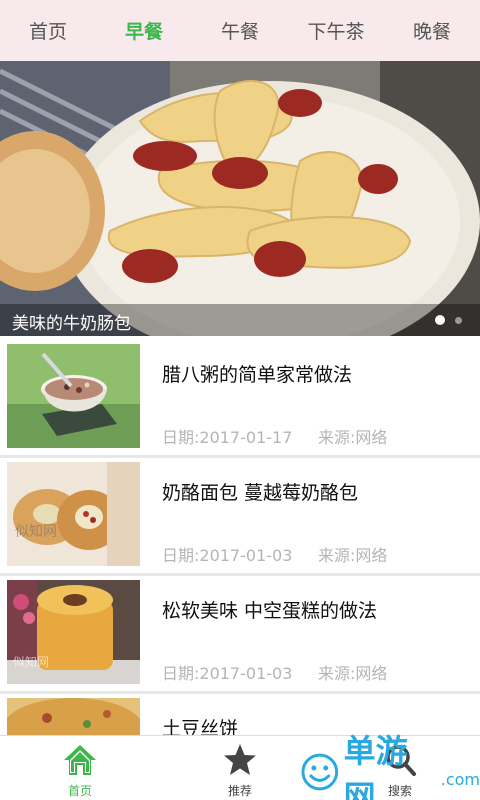 The height and width of the screenshot is (800, 480). What do you see at coordinates (240, 399) in the screenshot?
I see `list-item: 腊八粥的简单家常做法 日期:2017-01-17 来源:网络` at bounding box center [240, 399].